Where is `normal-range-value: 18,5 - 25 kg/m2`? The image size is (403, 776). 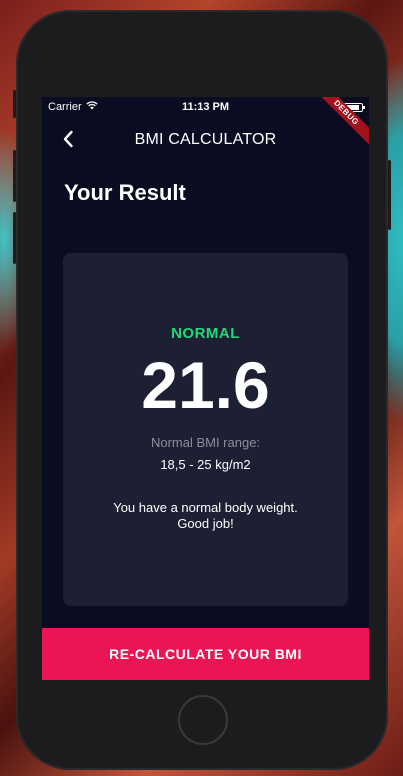
normal-range-value: 18,5 - 25 kg/m2 is located at coordinates (205, 464).